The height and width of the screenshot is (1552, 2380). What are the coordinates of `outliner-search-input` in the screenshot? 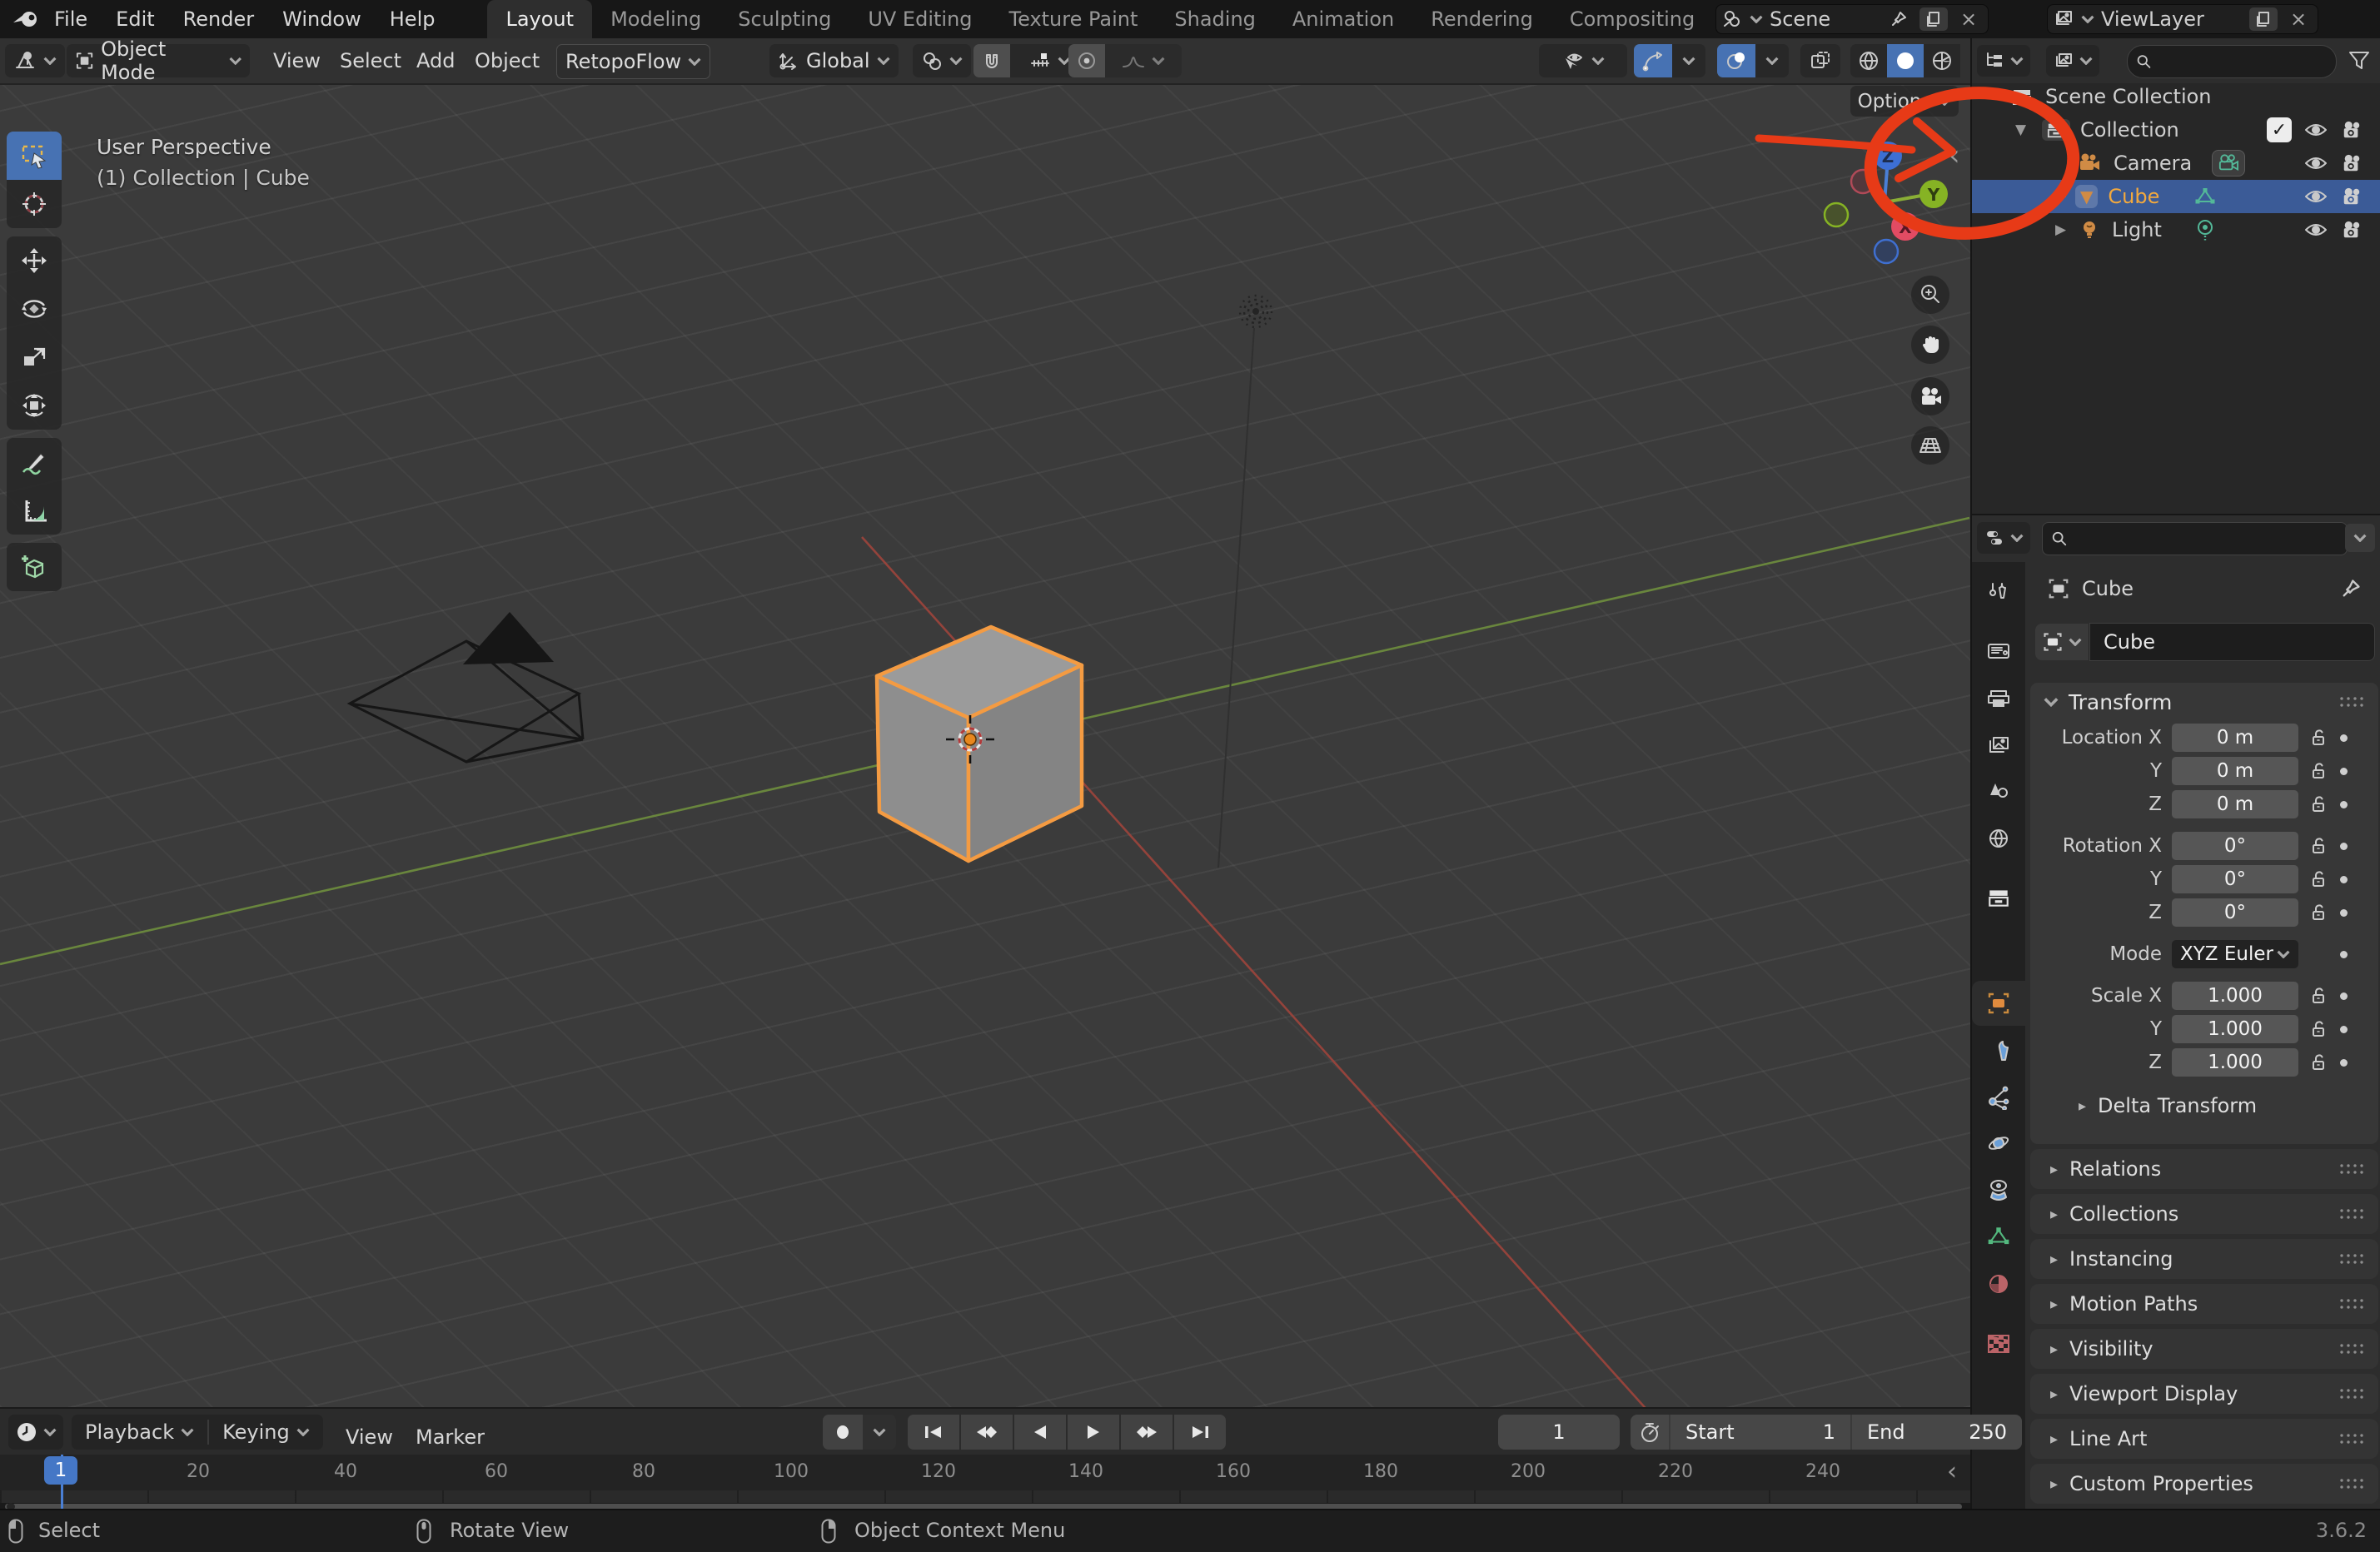 It's located at (2243, 61).